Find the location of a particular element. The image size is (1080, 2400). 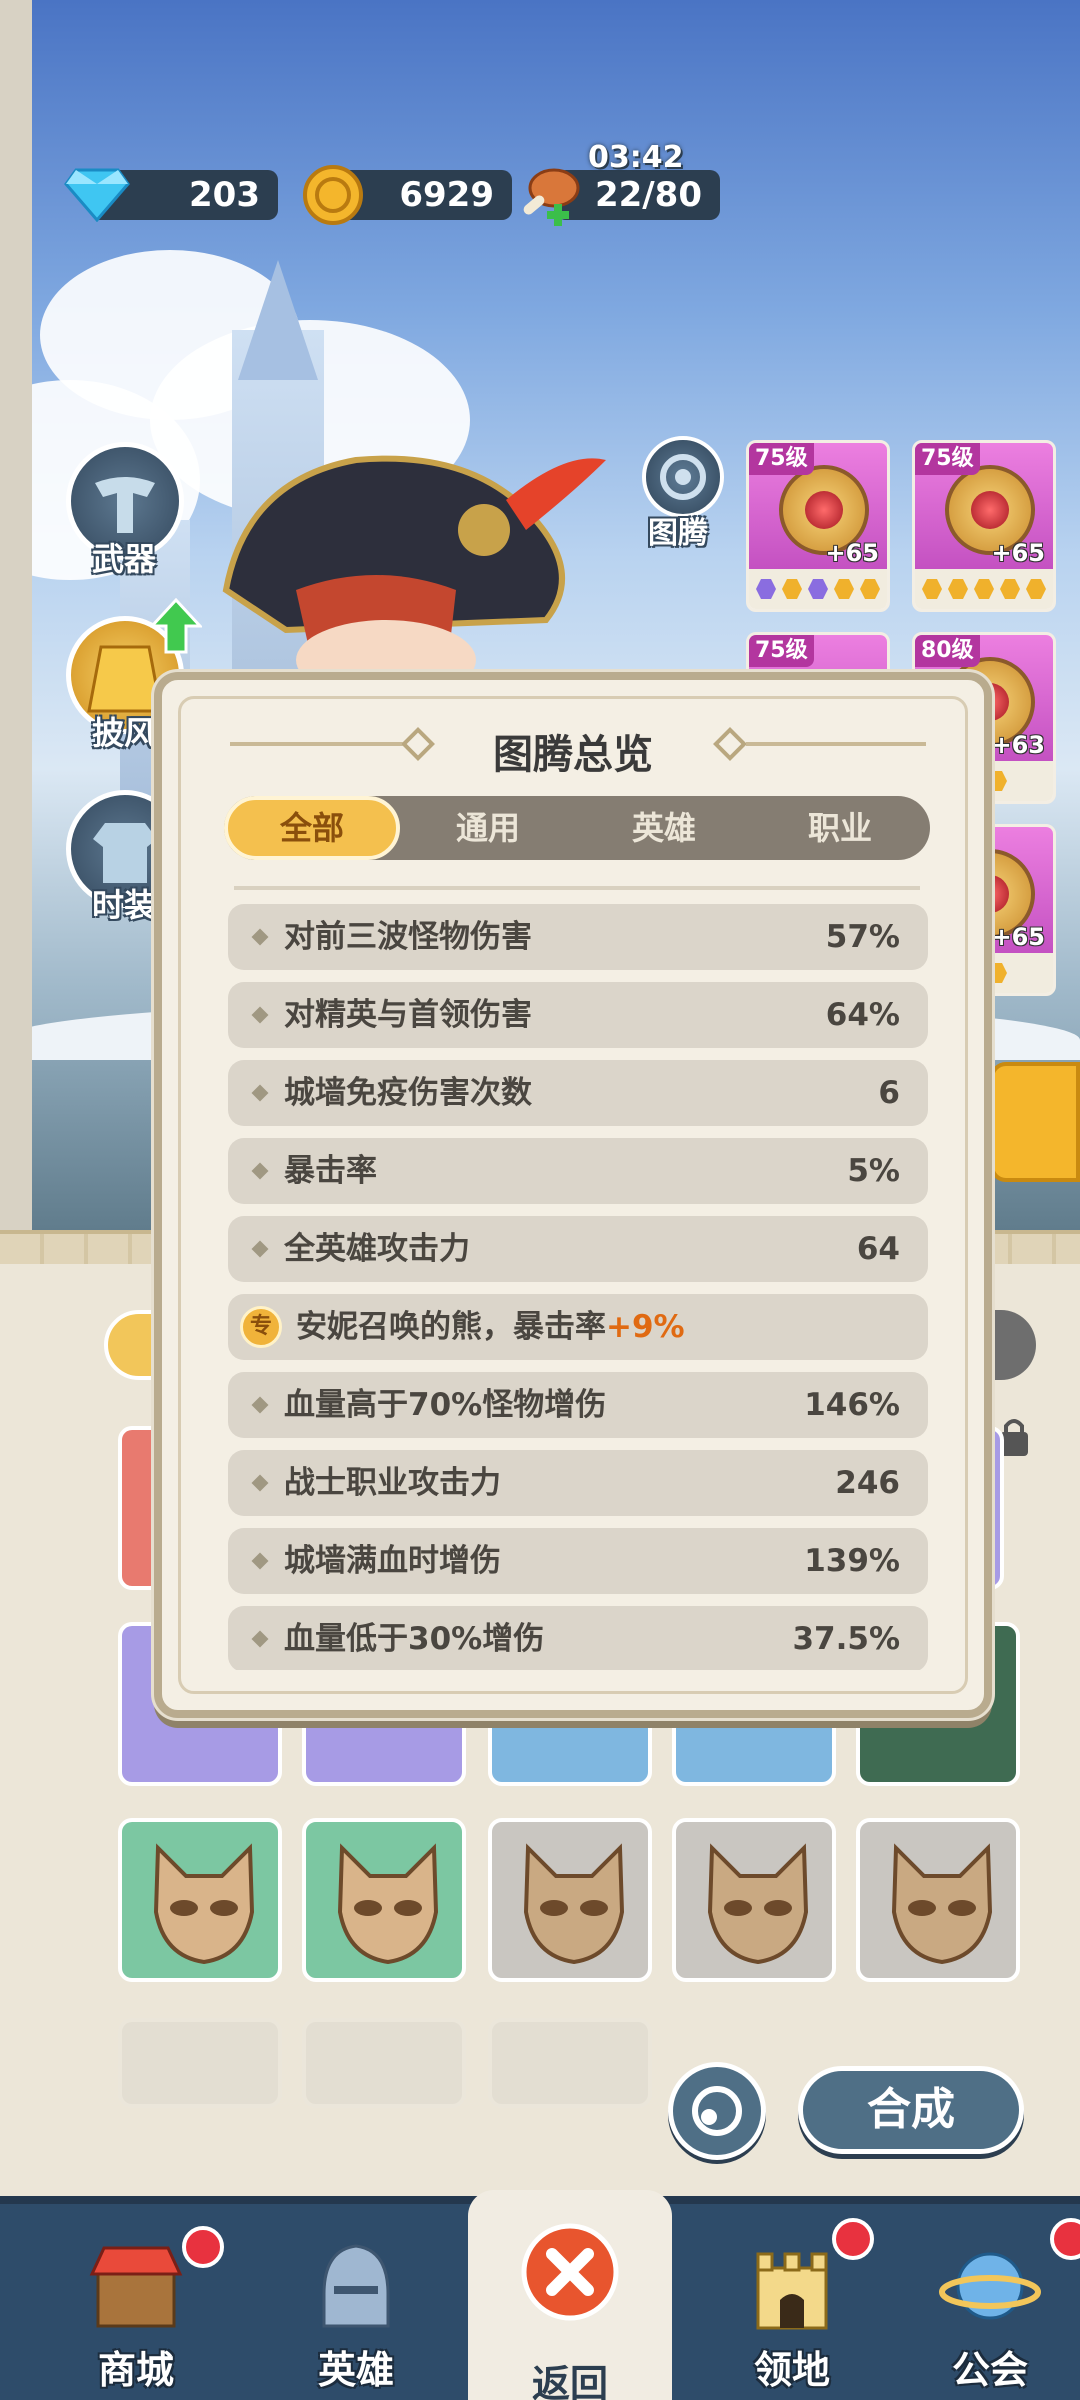

totem-level: 80级 is located at coordinates (947, 651).